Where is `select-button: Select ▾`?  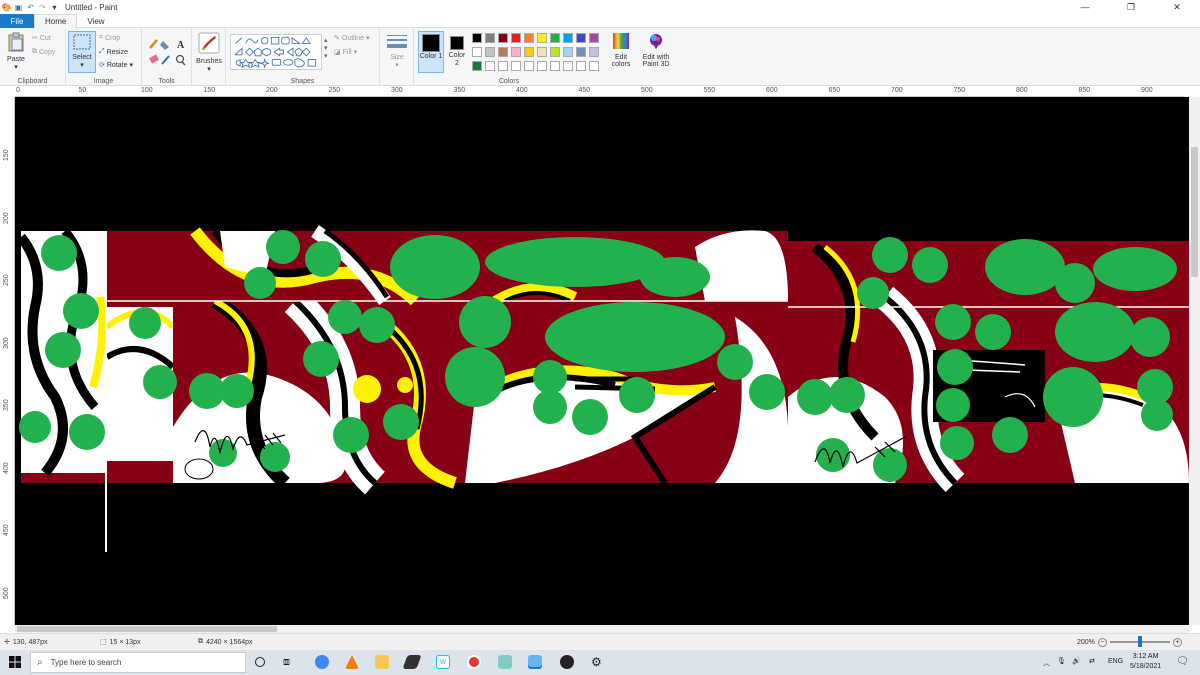
select-button: Select ▾ is located at coordinates (82, 52).